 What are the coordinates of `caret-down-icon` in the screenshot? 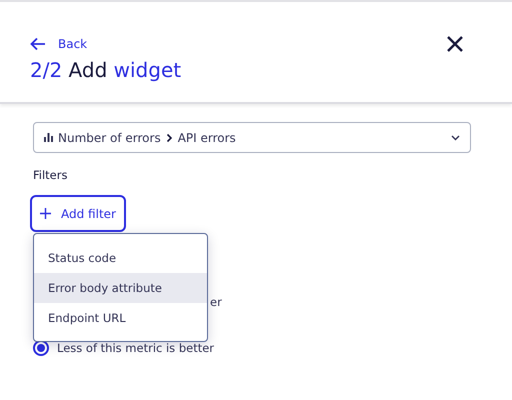 It's located at (455, 137).